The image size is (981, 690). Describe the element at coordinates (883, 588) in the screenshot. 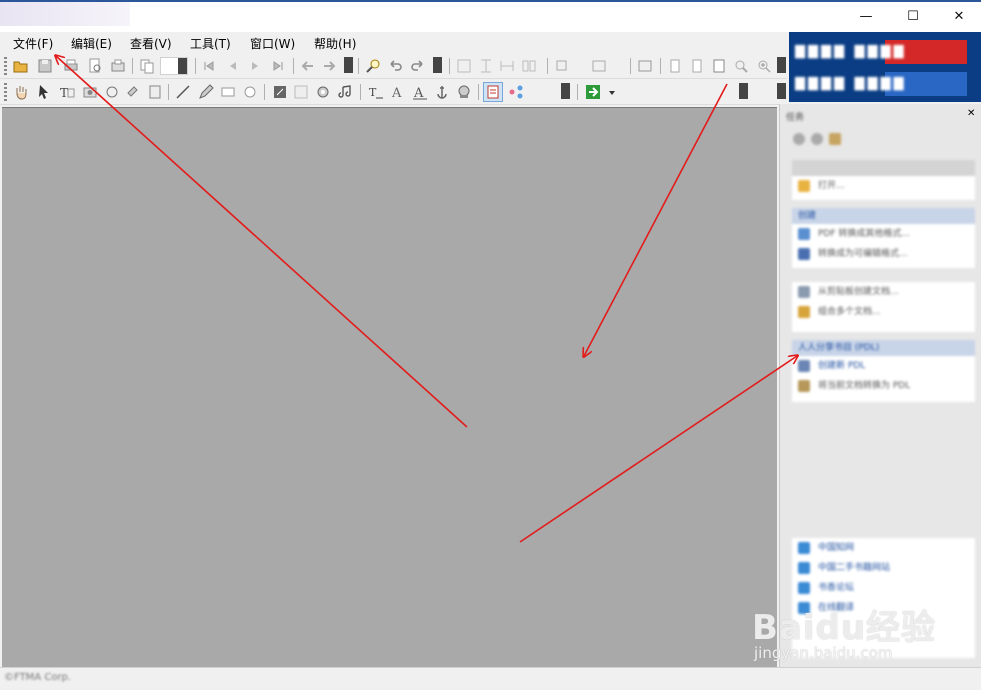

I see `task-link-item: 书香论坛` at that location.